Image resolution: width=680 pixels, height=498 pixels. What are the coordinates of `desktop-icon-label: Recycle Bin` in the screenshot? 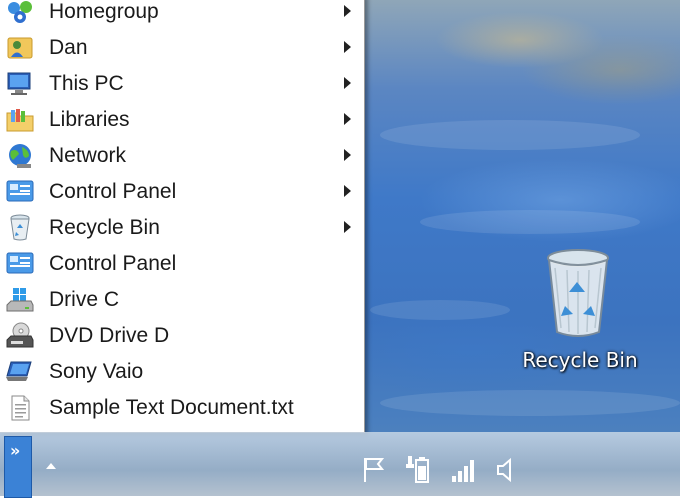 It's located at (580, 360).